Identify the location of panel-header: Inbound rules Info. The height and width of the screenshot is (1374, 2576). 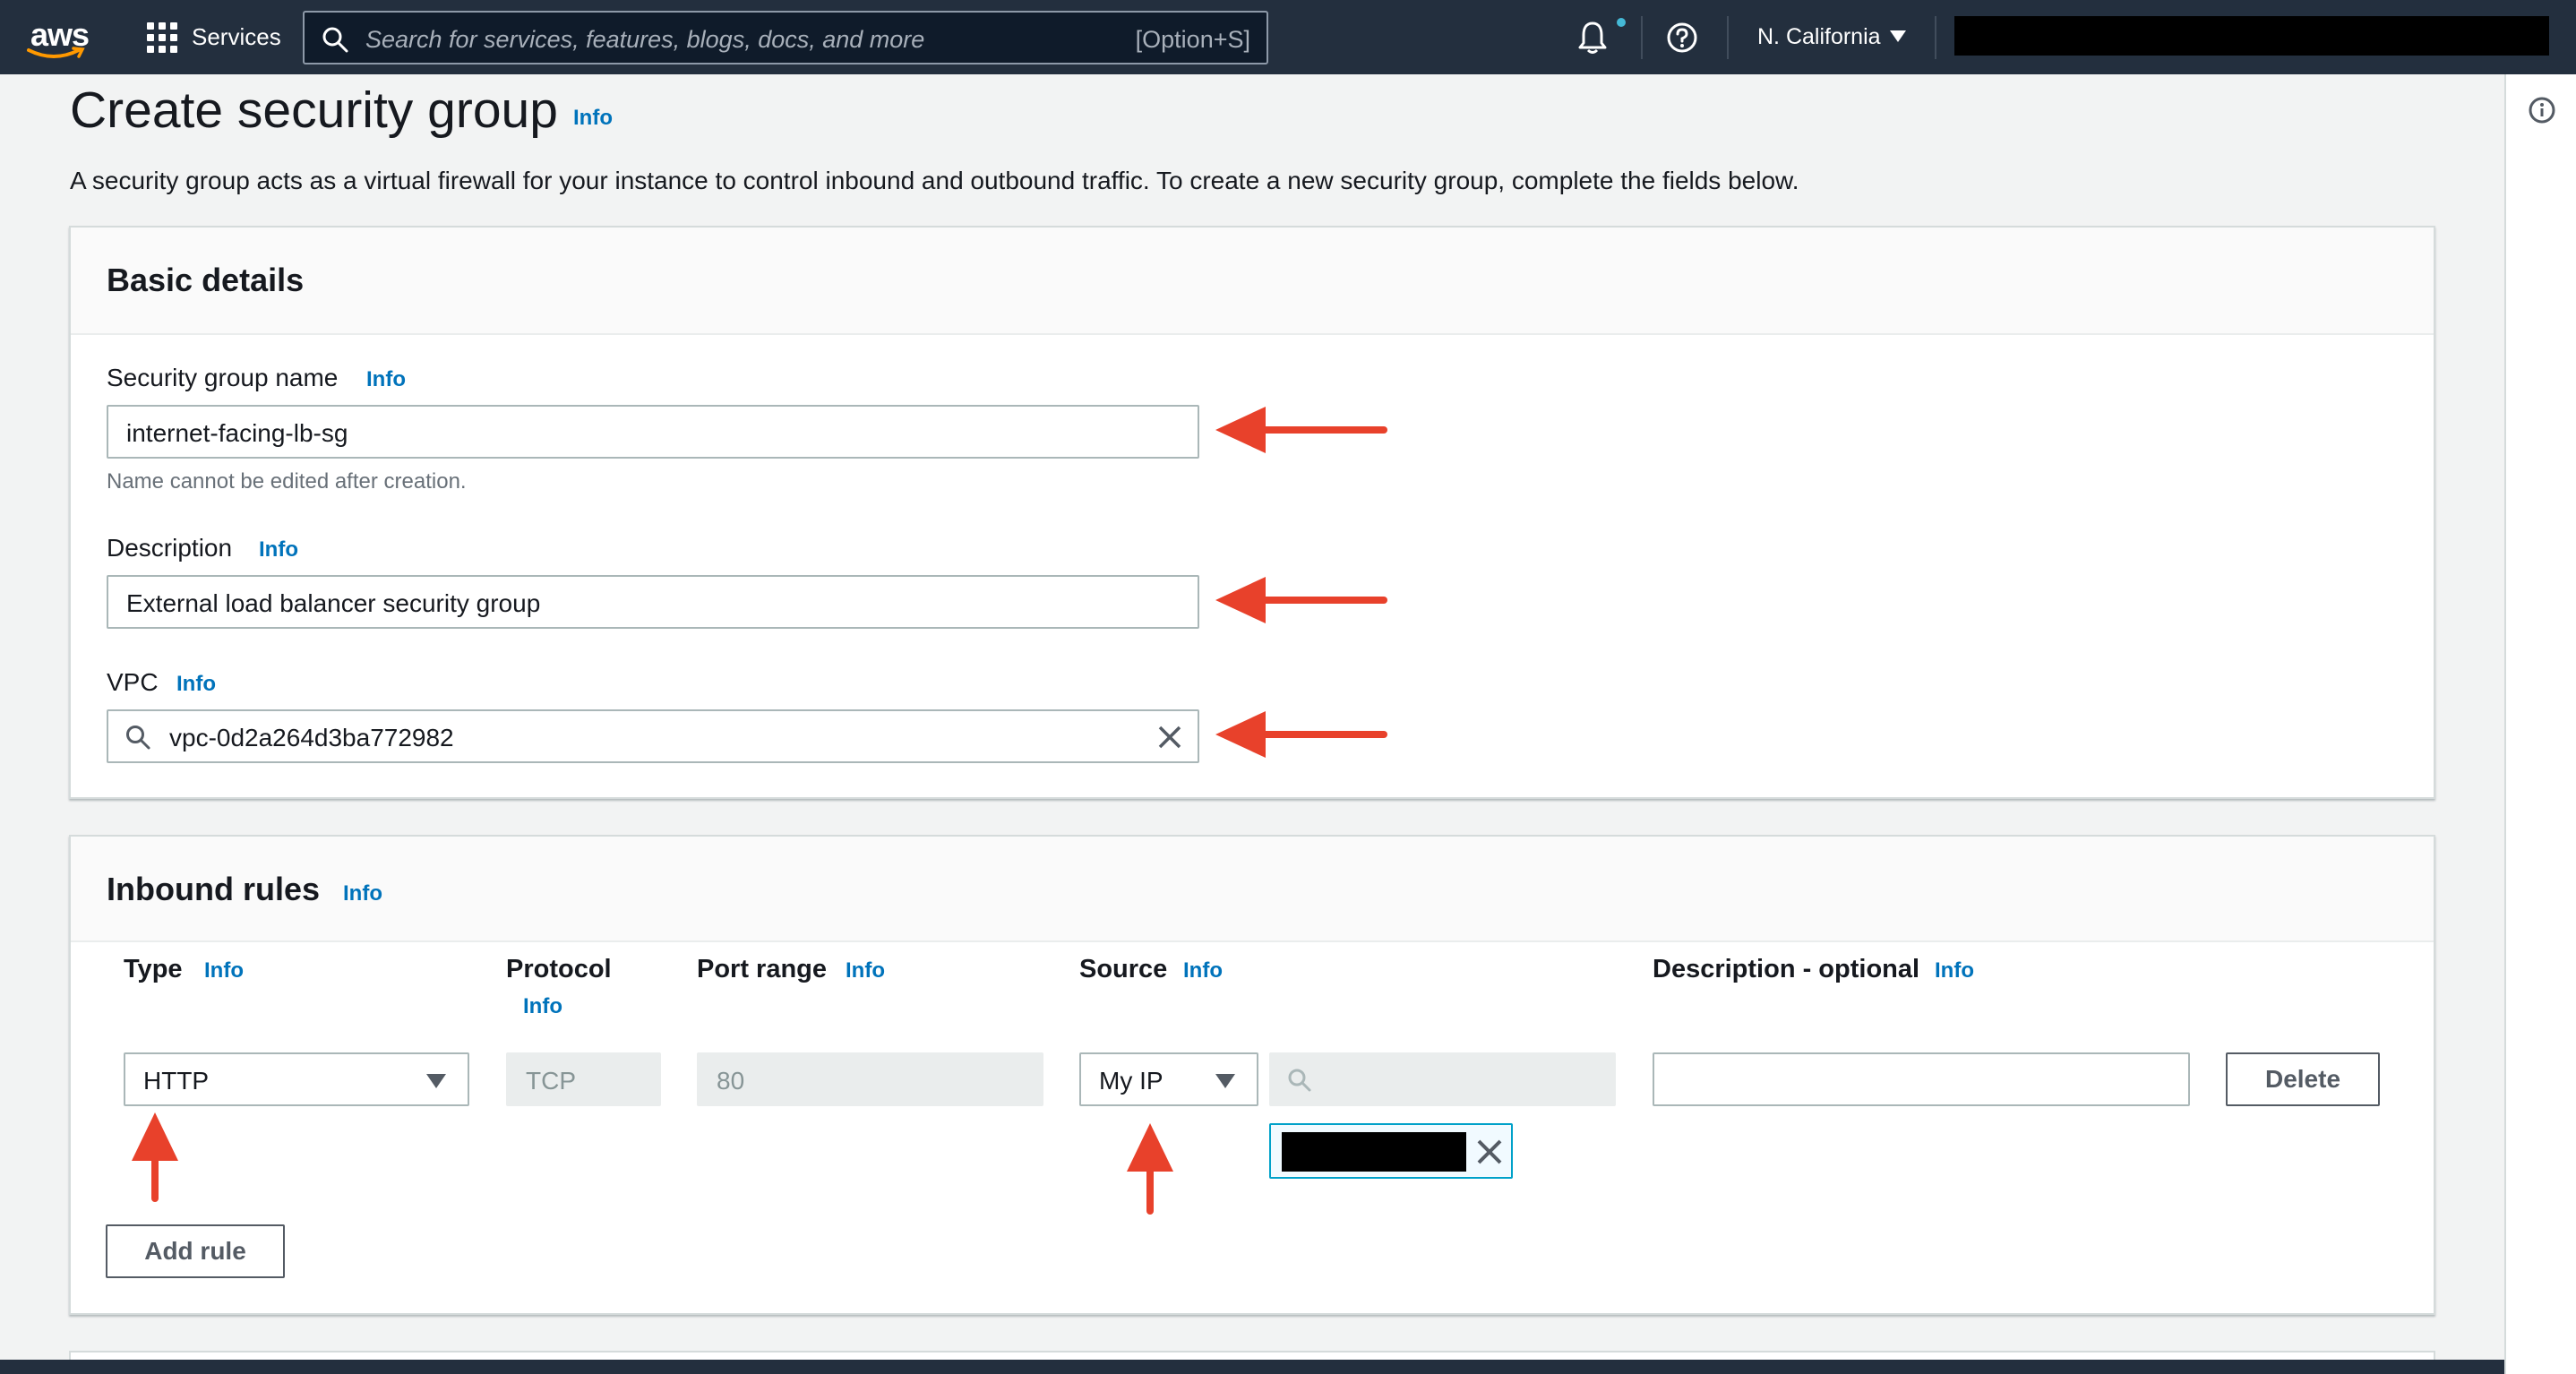
(1252, 889).